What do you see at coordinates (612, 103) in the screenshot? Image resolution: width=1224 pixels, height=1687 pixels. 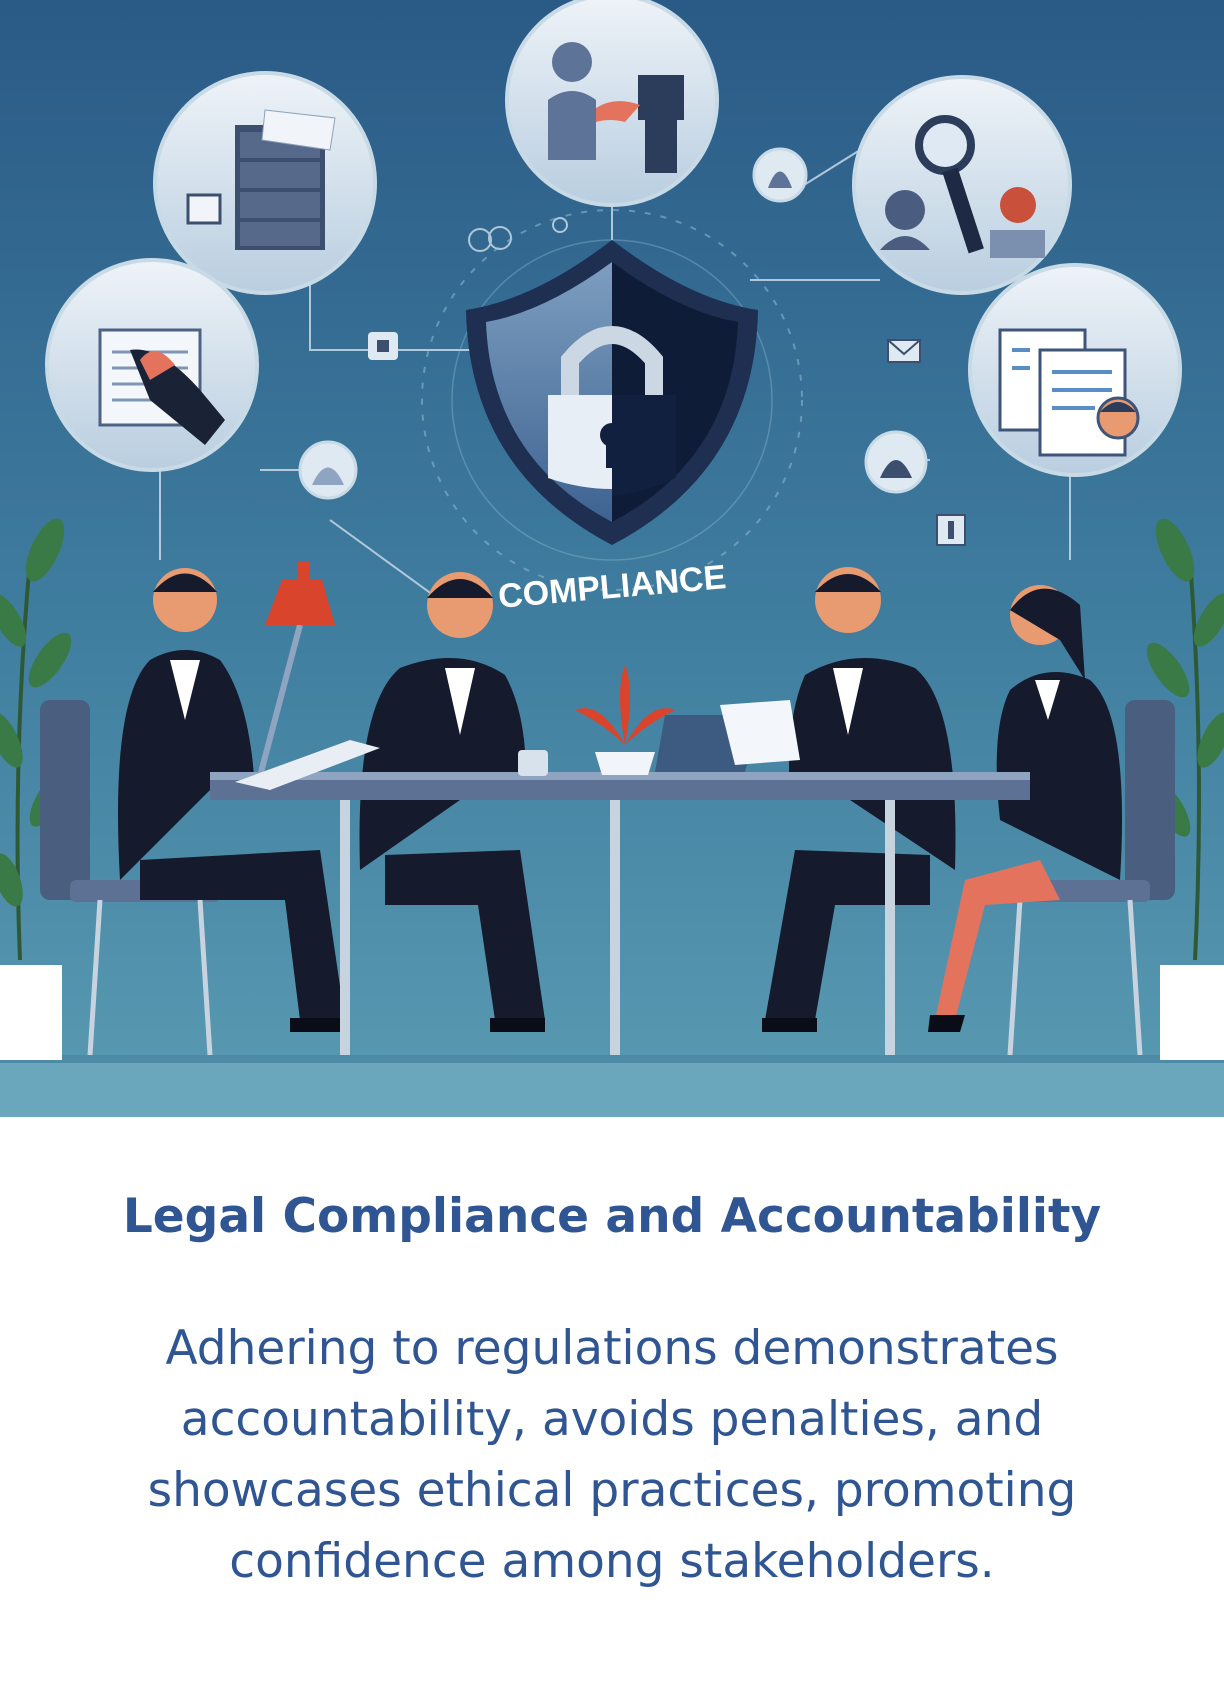 I see `handshake-icon` at bounding box center [612, 103].